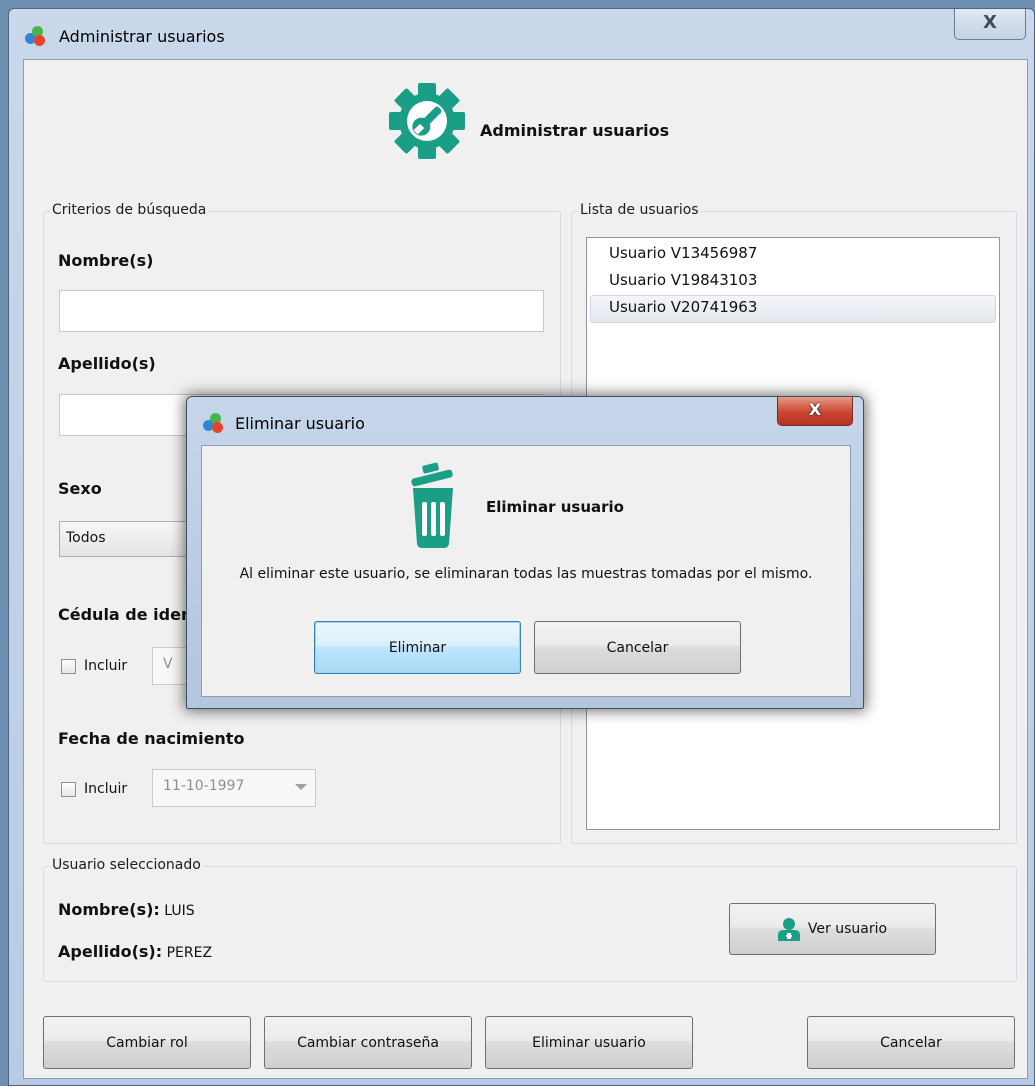  Describe the element at coordinates (125, 614) in the screenshot. I see `cedula-label: Cédula de iden` at that location.